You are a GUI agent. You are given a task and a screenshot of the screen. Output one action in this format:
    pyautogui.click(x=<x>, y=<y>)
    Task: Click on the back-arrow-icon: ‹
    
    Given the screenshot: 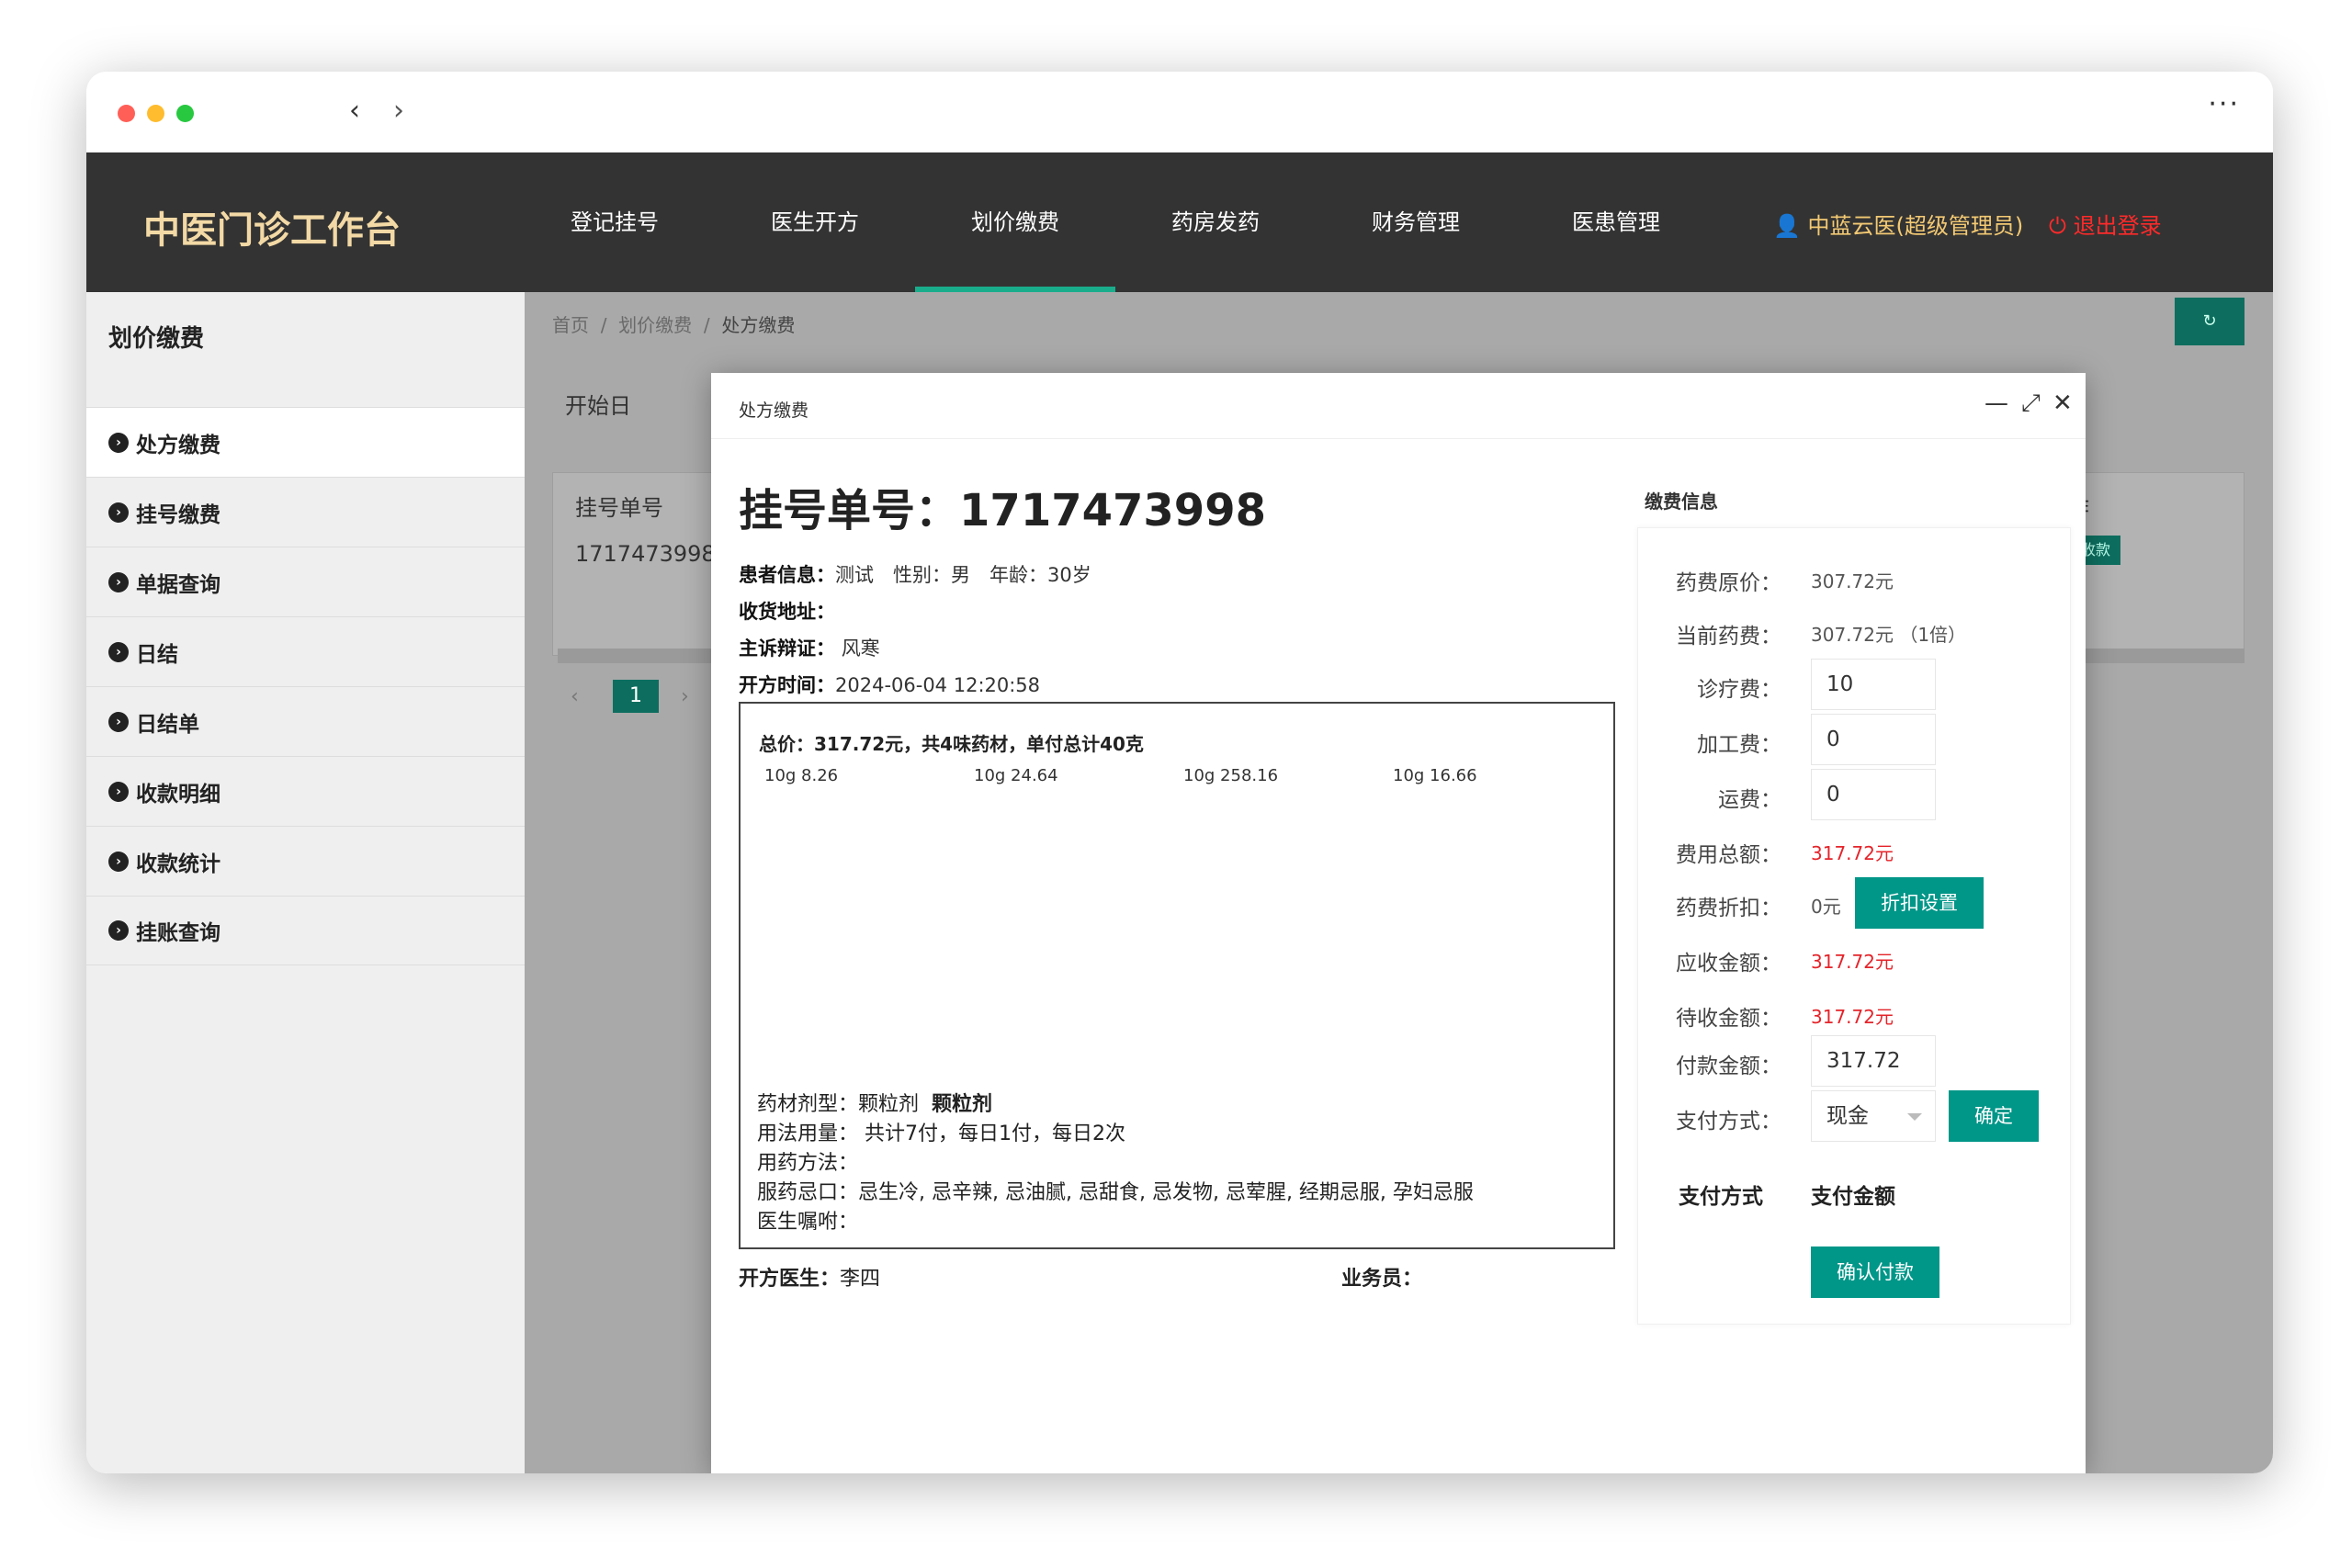 What is the action you would take?
    pyautogui.click(x=354, y=111)
    